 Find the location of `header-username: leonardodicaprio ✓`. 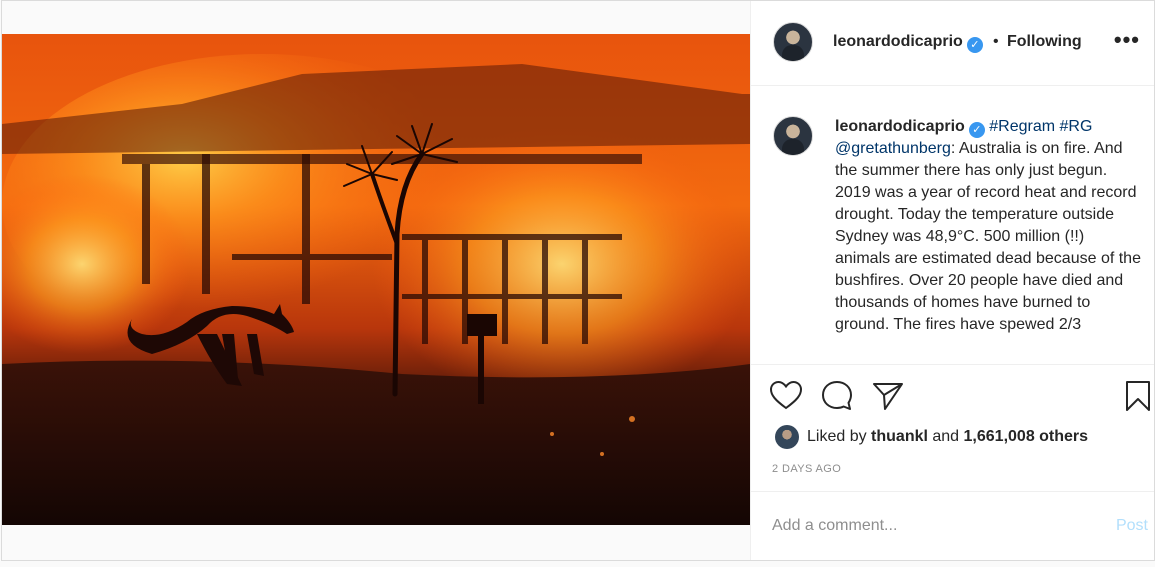

header-username: leonardodicaprio ✓ is located at coordinates (908, 43).